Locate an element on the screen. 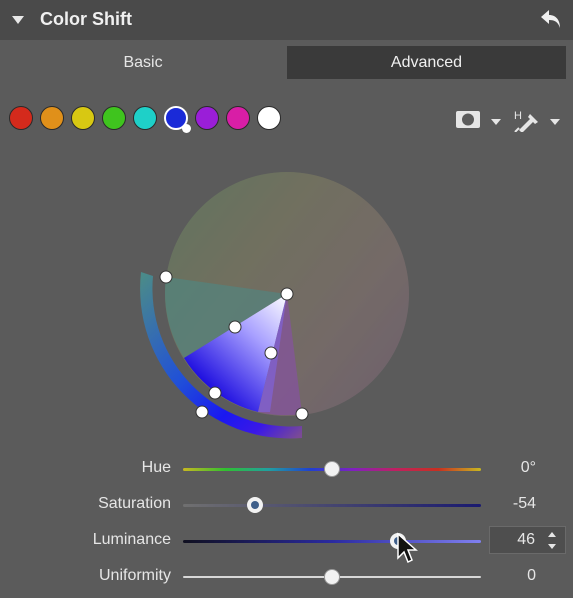  stepper-up-icon is located at coordinates (552, 534).